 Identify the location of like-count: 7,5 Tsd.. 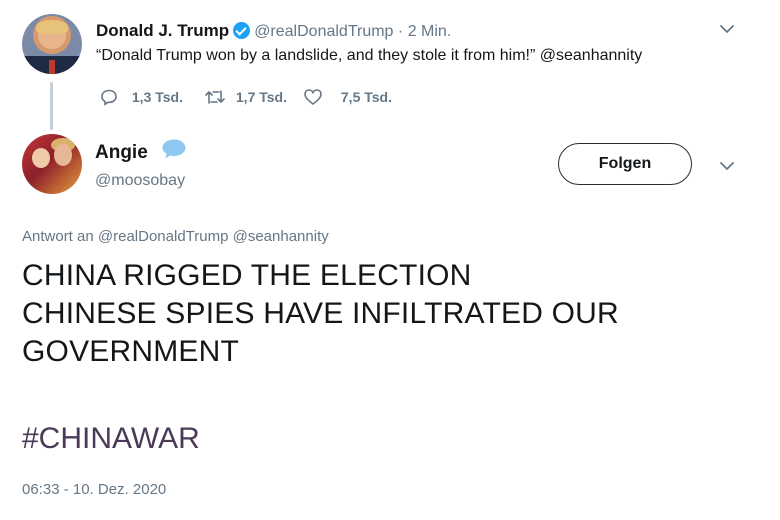
(366, 97).